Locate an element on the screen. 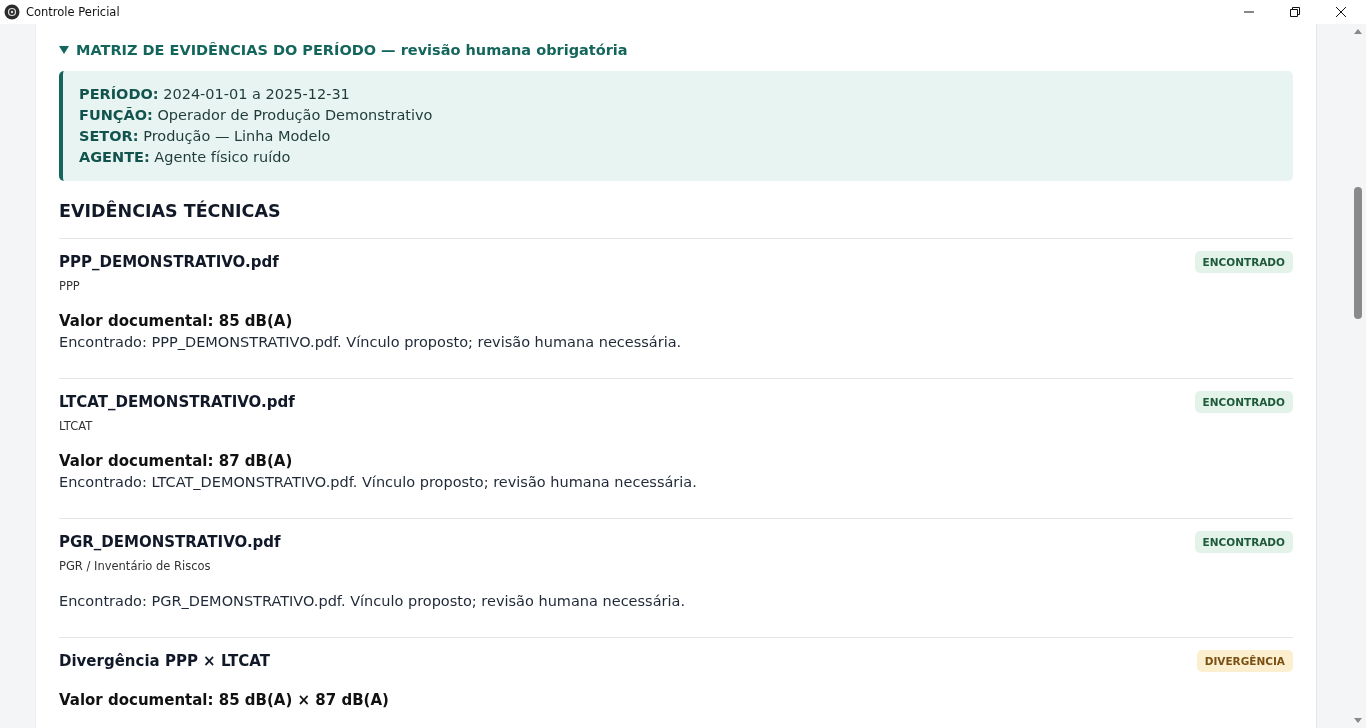  document-value: Valor documental: 85 dB(A) is located at coordinates (176, 321).